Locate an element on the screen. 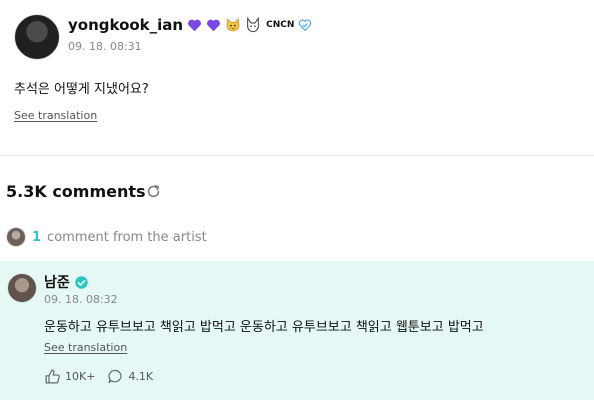 The width and height of the screenshot is (594, 408). commenter-avatar is located at coordinates (22, 288).